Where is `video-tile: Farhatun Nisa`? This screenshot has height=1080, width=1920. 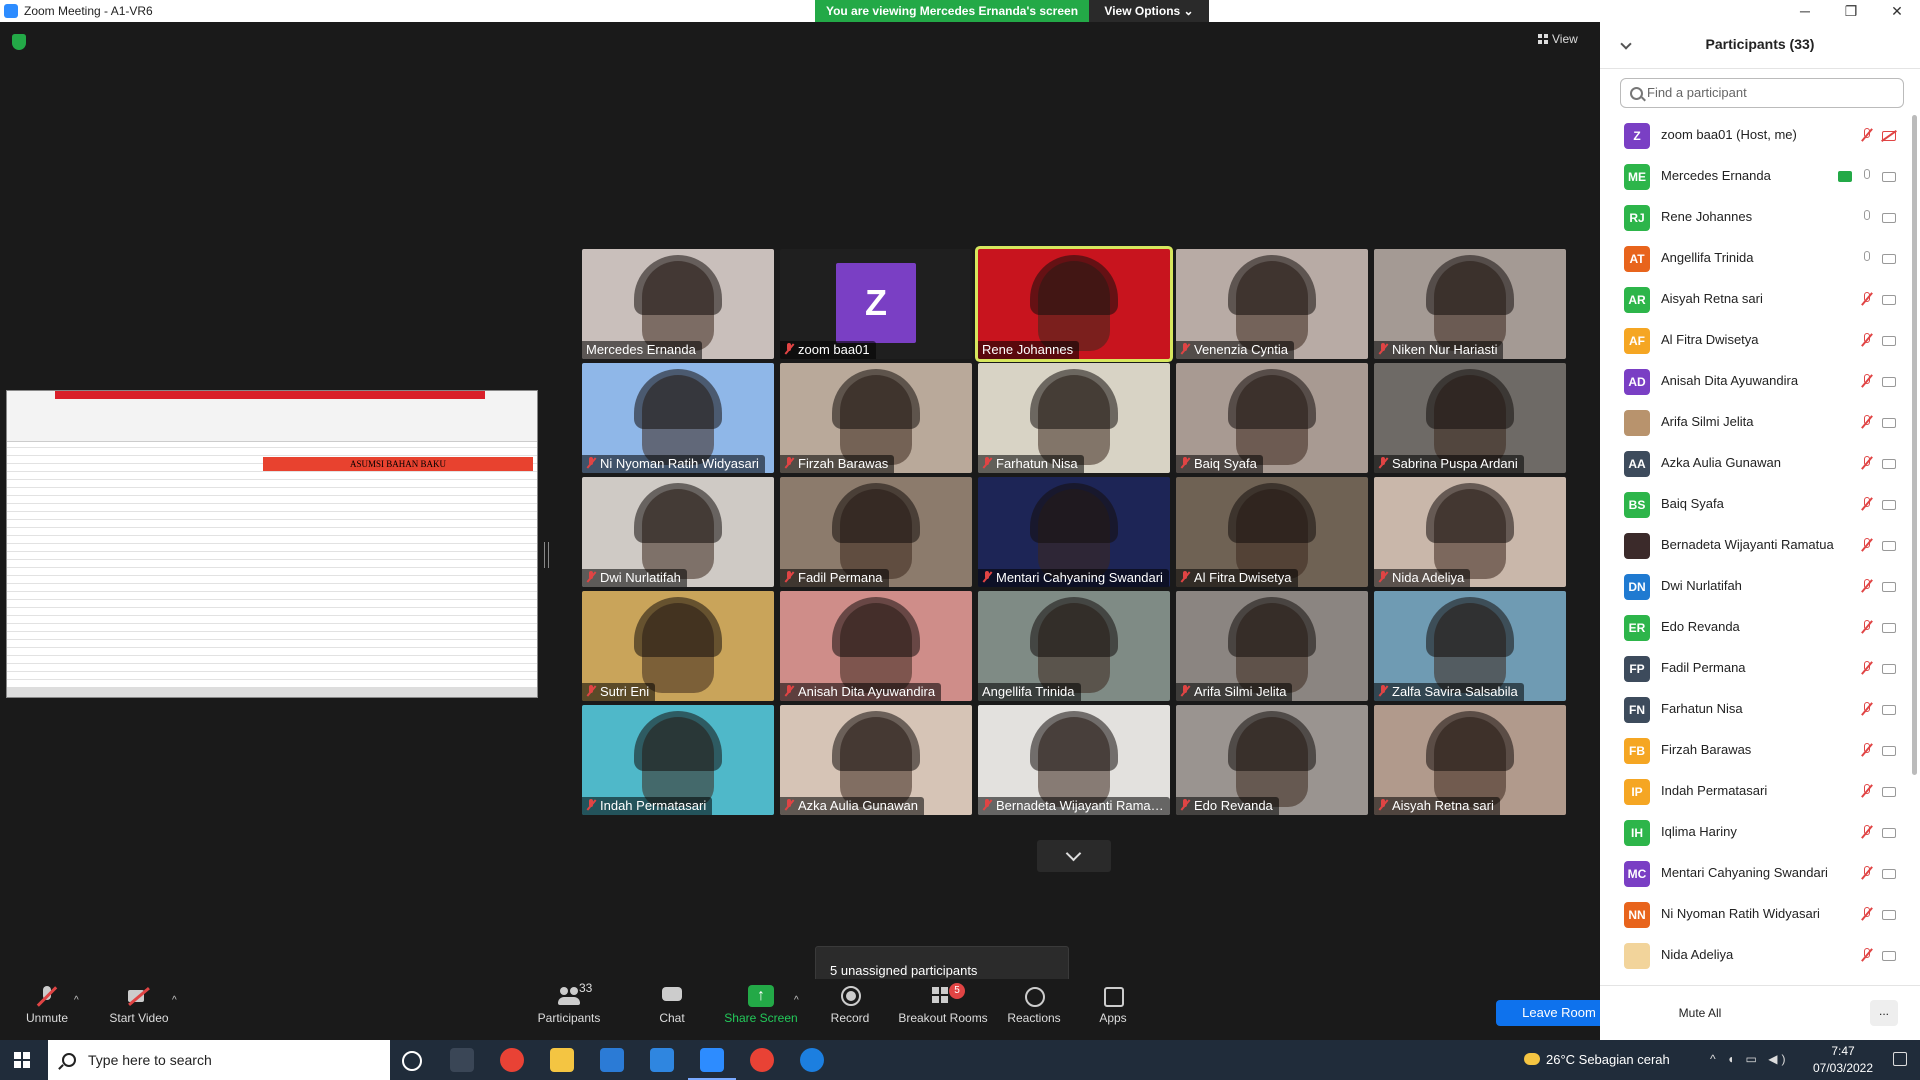 video-tile: Farhatun Nisa is located at coordinates (1074, 418).